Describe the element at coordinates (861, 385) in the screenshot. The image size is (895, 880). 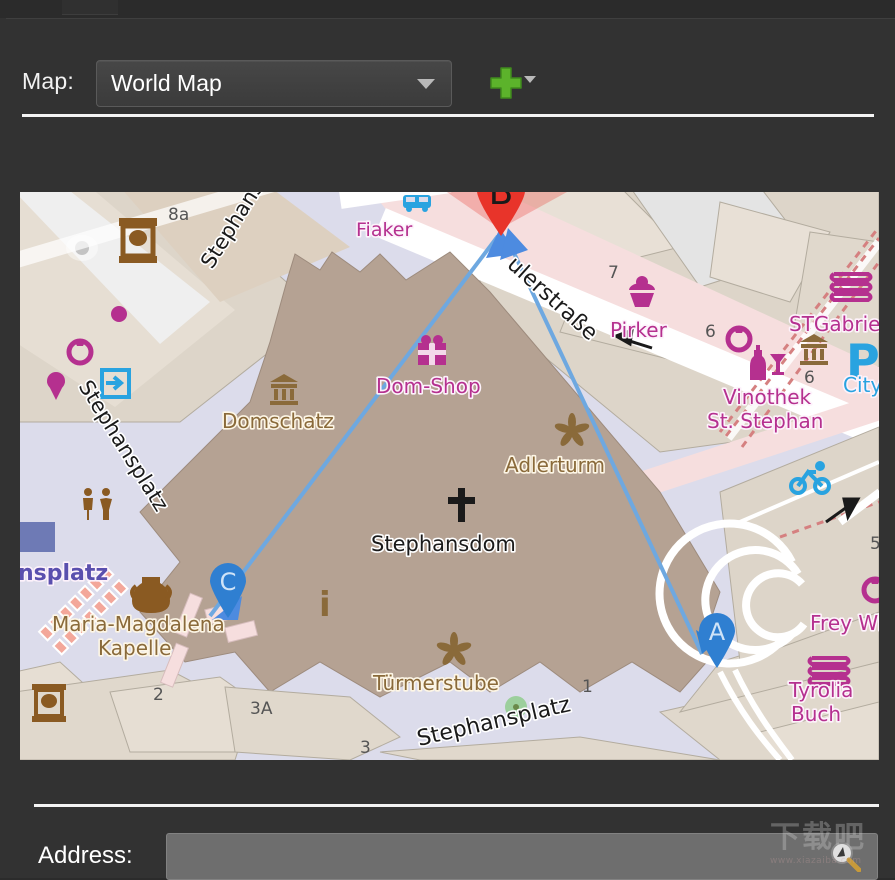
I see `svg-text: City` at that location.